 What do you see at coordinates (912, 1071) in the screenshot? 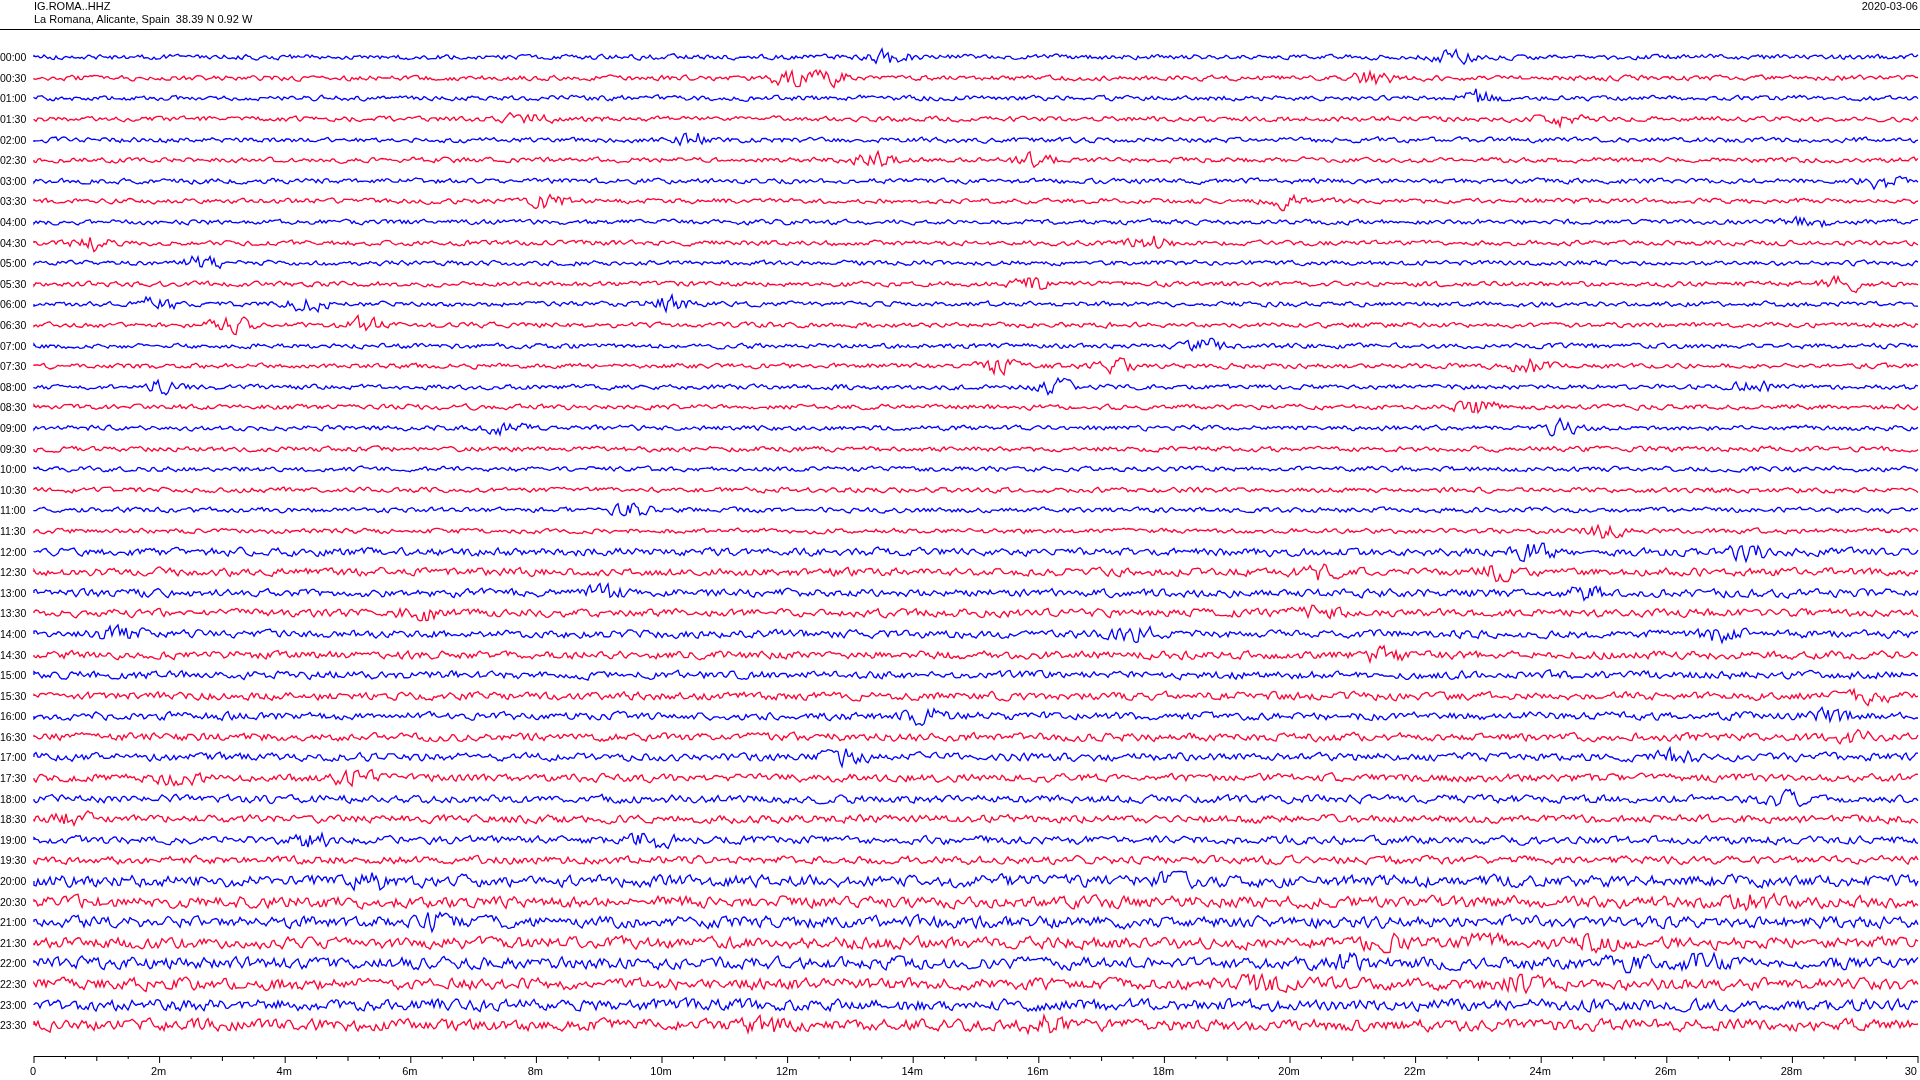
I see `axis-tick-label: 14m` at bounding box center [912, 1071].